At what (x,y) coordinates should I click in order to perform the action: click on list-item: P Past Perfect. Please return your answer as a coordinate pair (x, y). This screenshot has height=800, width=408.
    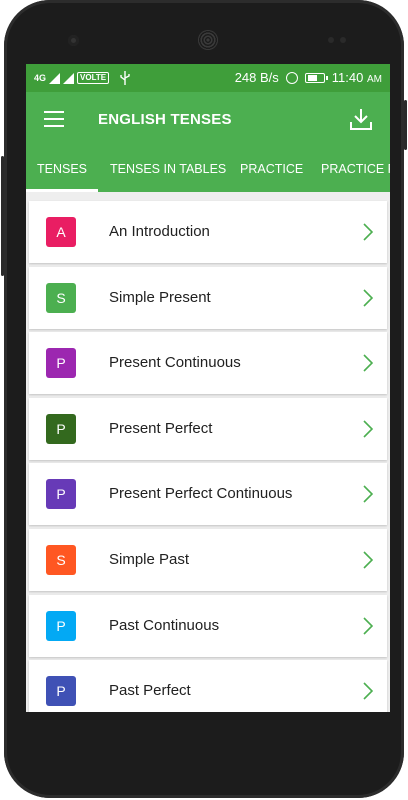
    Looking at the image, I should click on (208, 686).